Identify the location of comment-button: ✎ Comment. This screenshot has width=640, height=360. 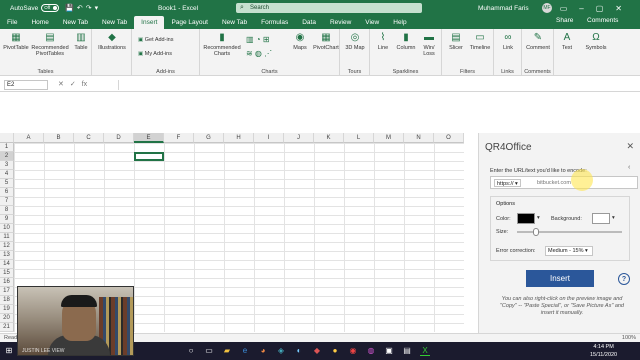
(538, 41).